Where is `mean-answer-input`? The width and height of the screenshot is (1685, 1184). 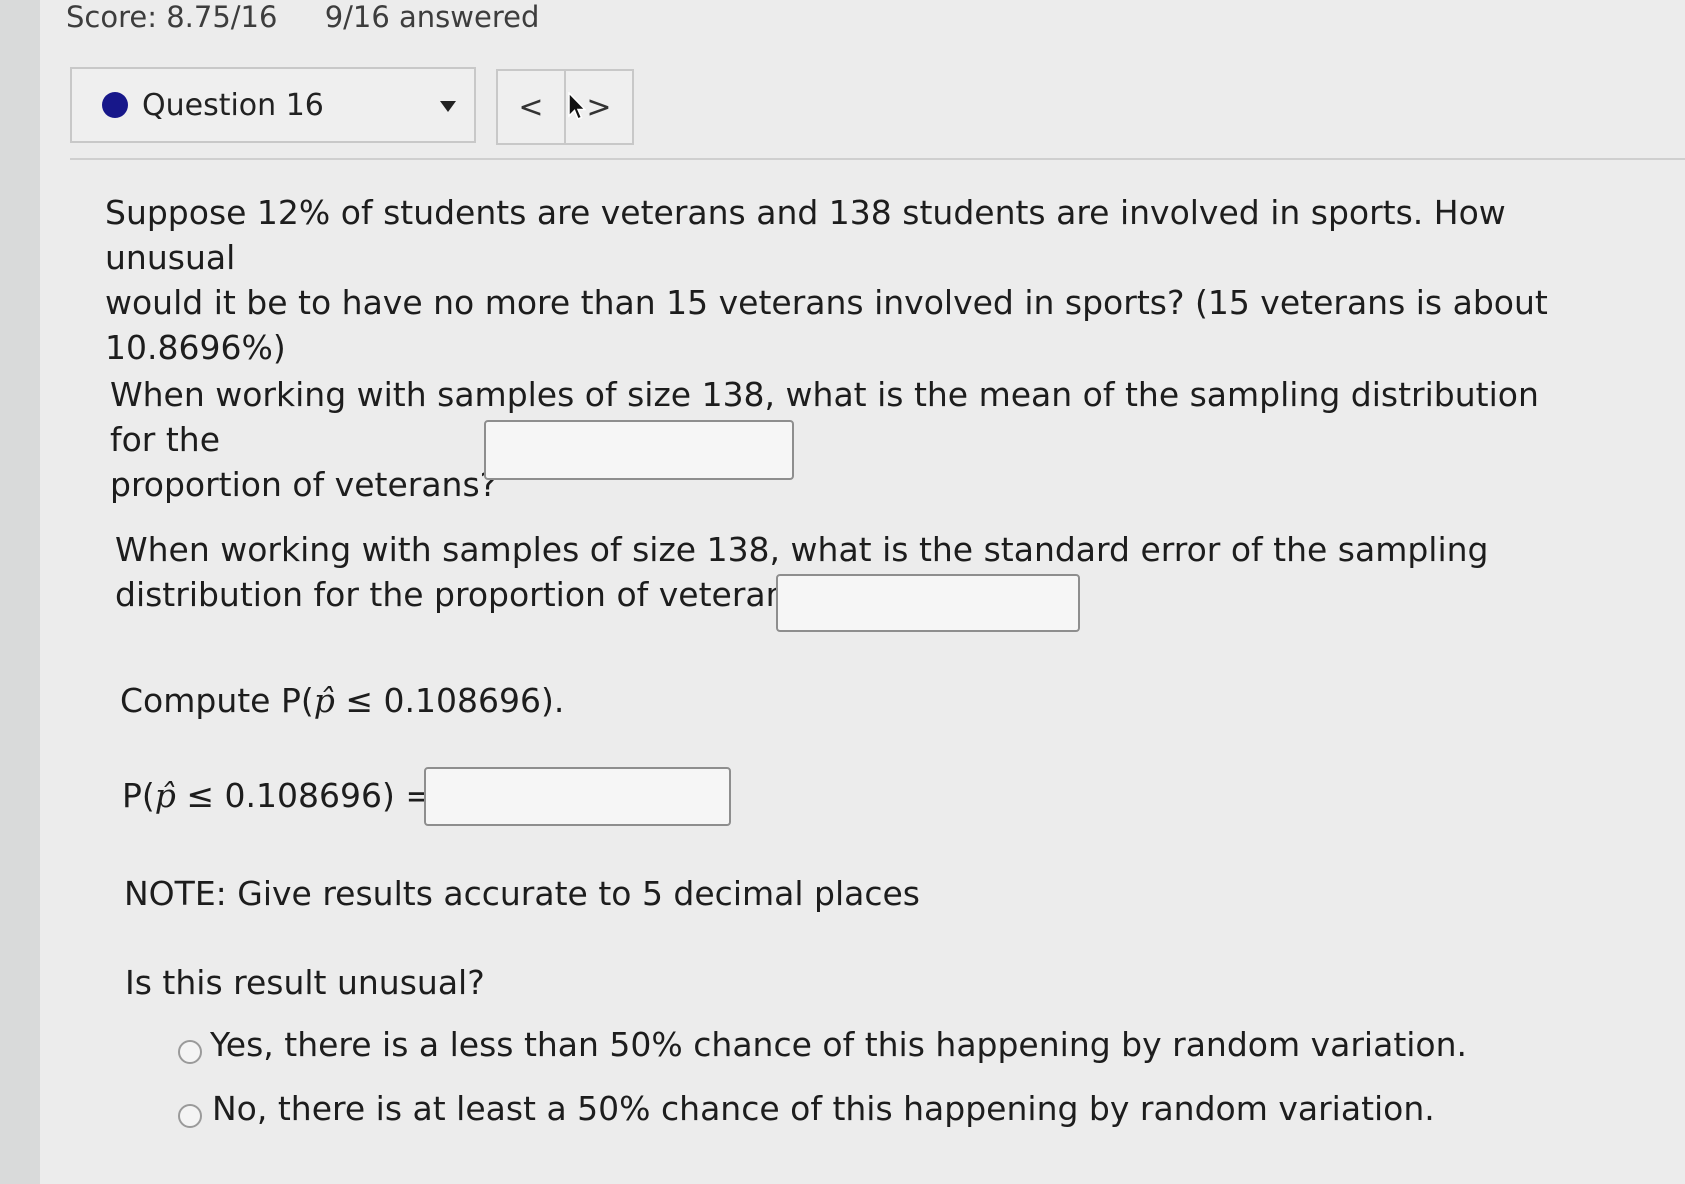 mean-answer-input is located at coordinates (639, 450).